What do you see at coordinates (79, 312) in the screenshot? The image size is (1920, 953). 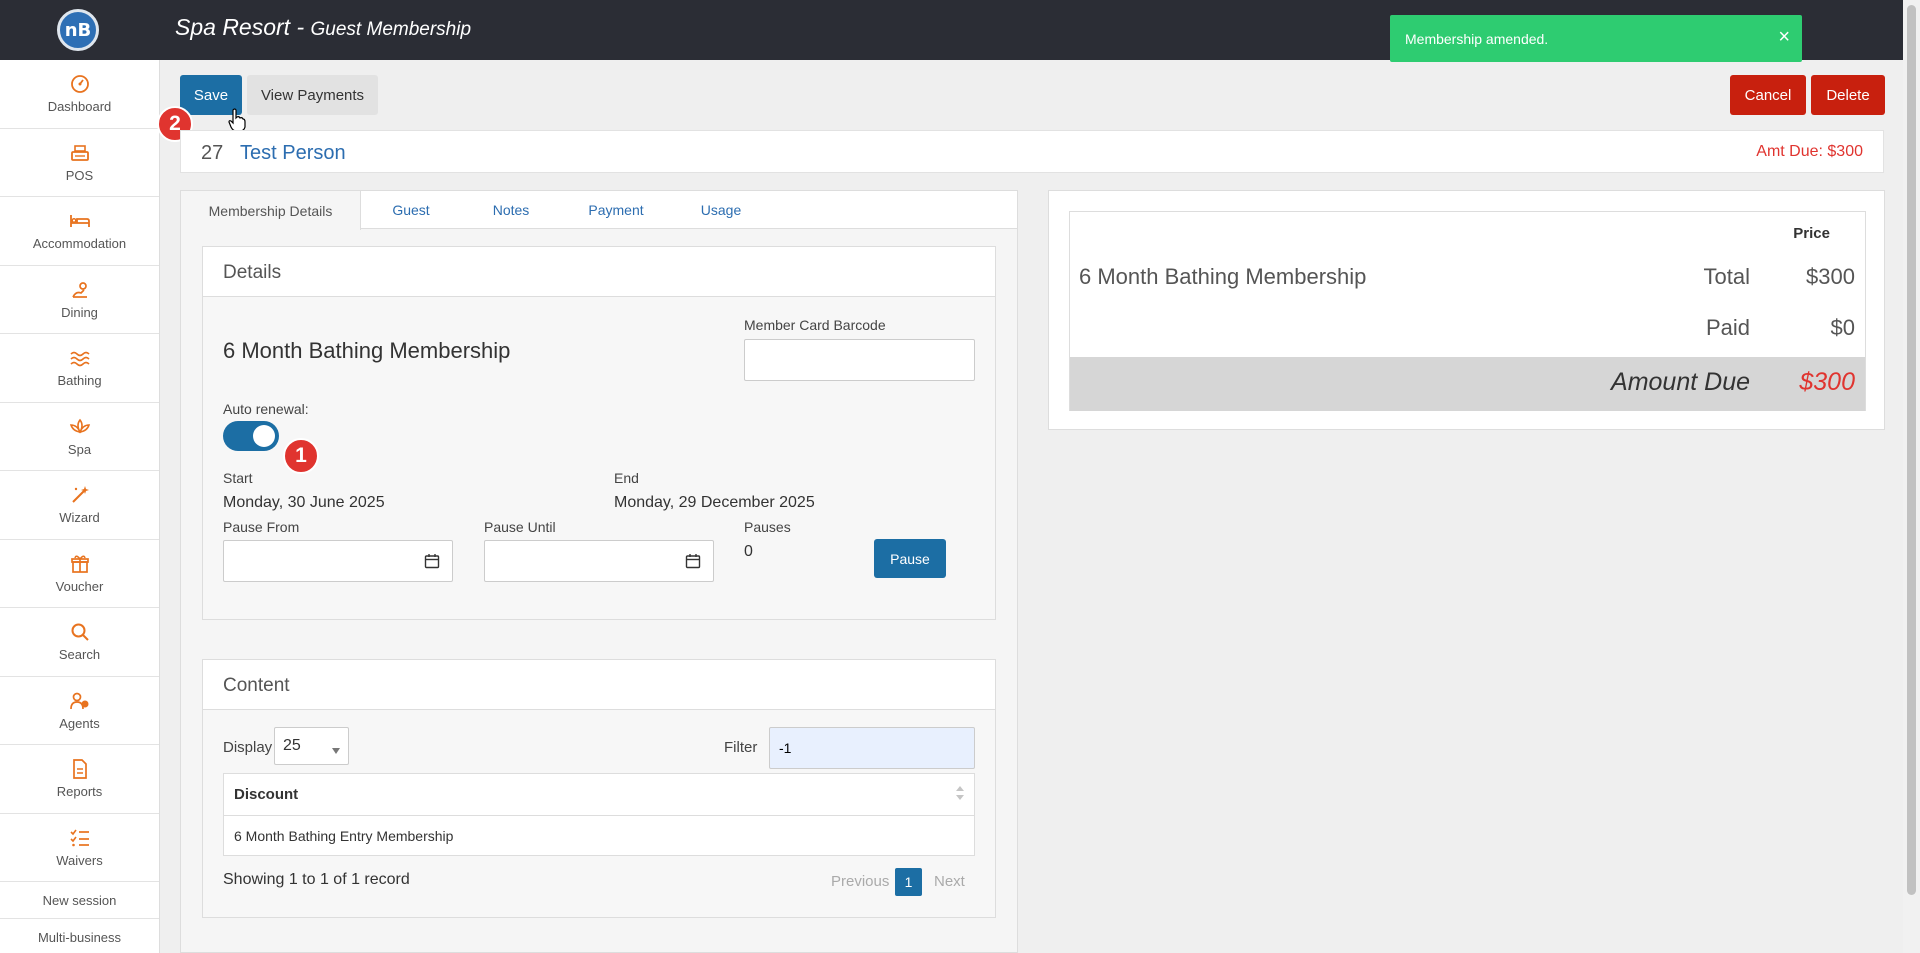 I see `sidebar-item-label: Dining` at bounding box center [79, 312].